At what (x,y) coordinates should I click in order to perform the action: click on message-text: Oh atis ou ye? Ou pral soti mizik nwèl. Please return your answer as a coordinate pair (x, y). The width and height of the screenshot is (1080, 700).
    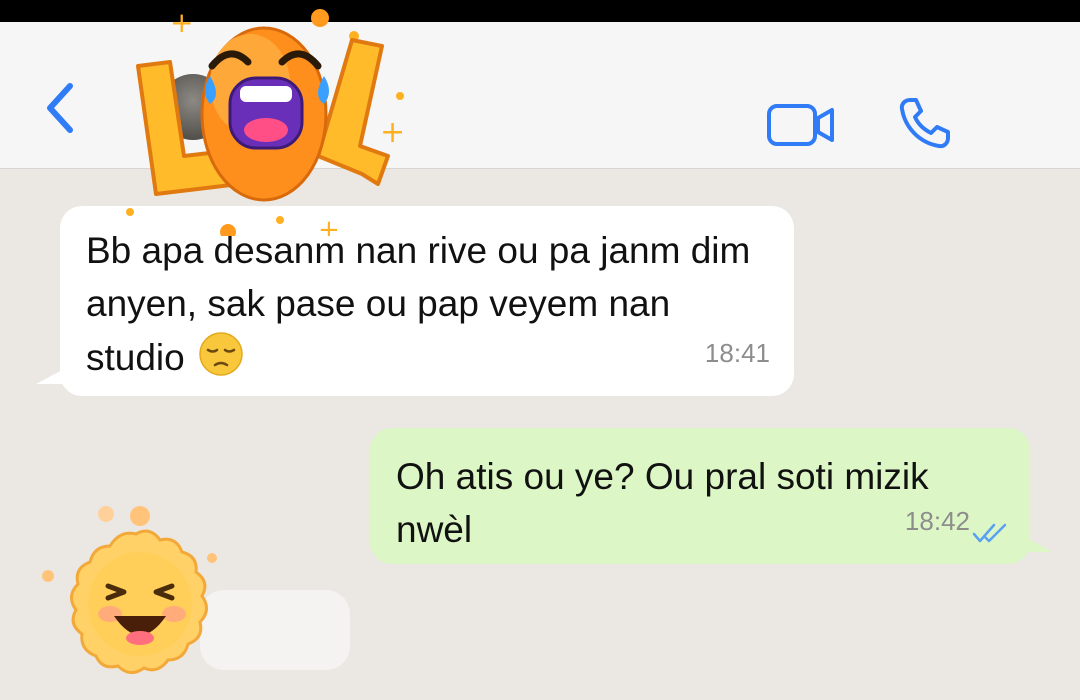
    Looking at the image, I should click on (662, 503).